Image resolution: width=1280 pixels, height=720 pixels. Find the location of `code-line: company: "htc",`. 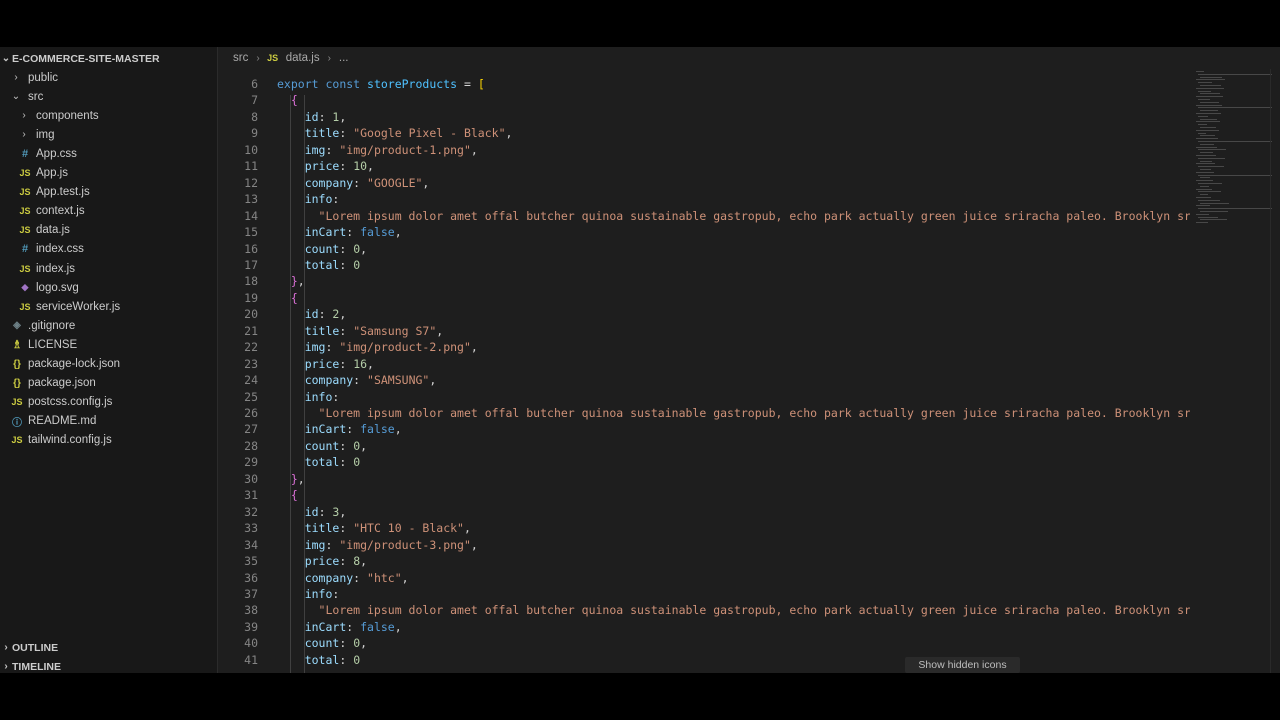

code-line: company: "htc", is located at coordinates (343, 578).